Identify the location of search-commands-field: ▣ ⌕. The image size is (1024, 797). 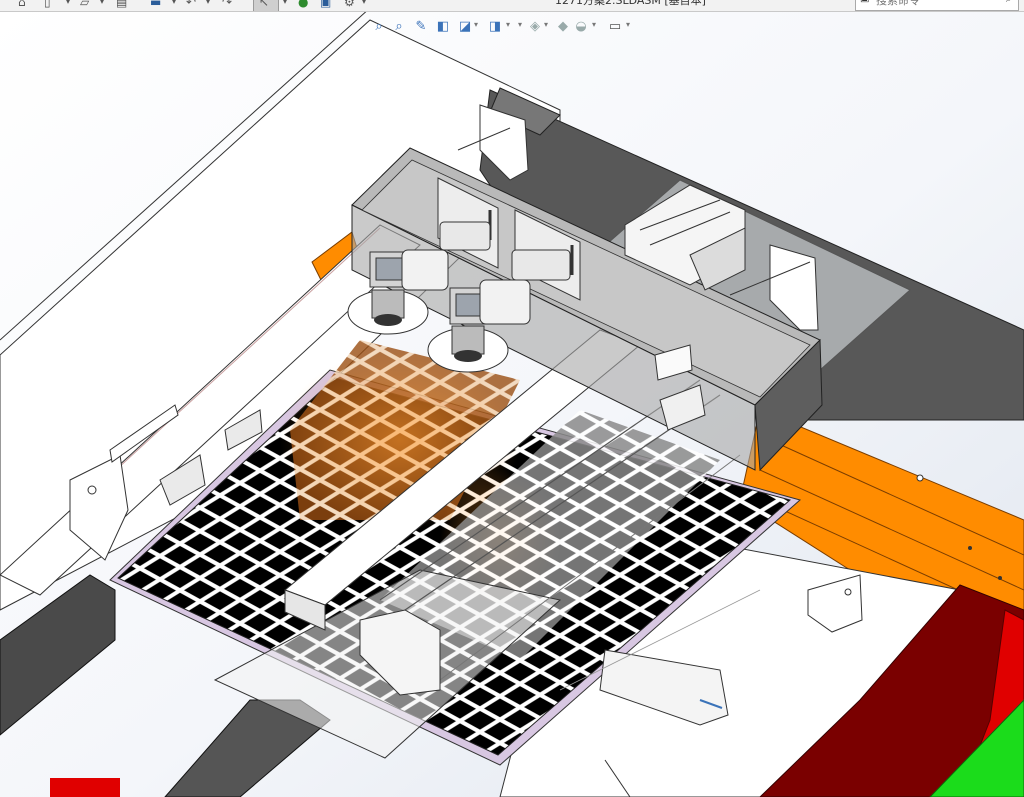
(937, 5).